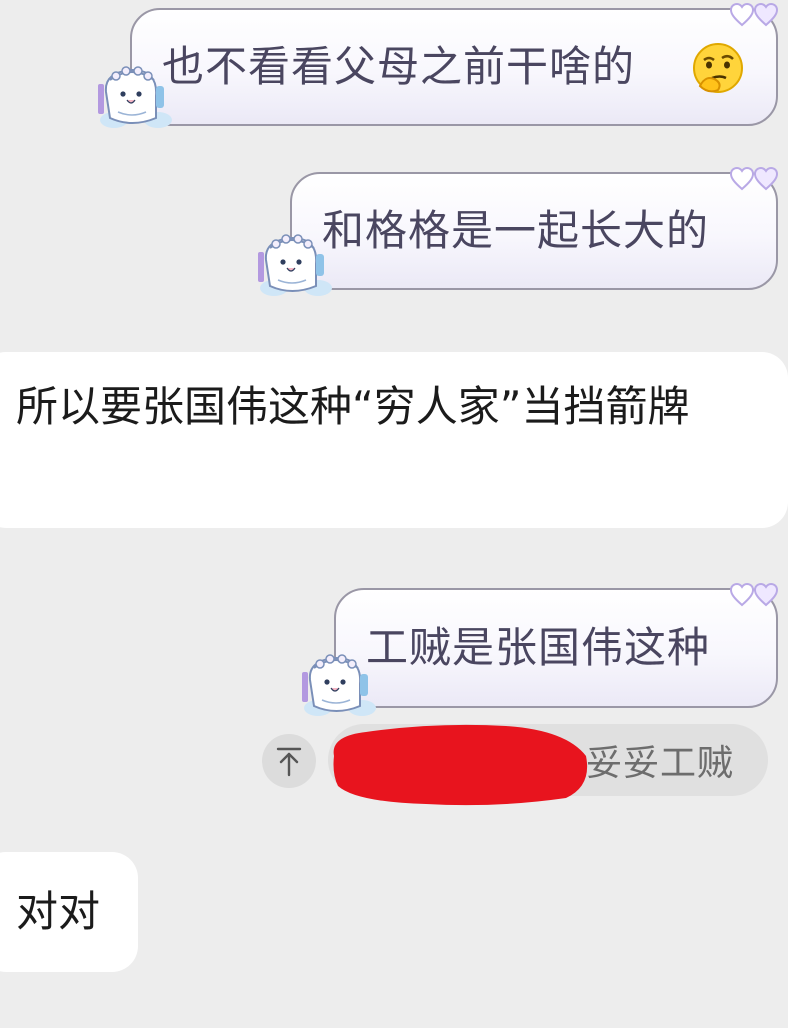  I want to click on message-bubble-outgoing: 工贼是张国伟这种, so click(556, 648).